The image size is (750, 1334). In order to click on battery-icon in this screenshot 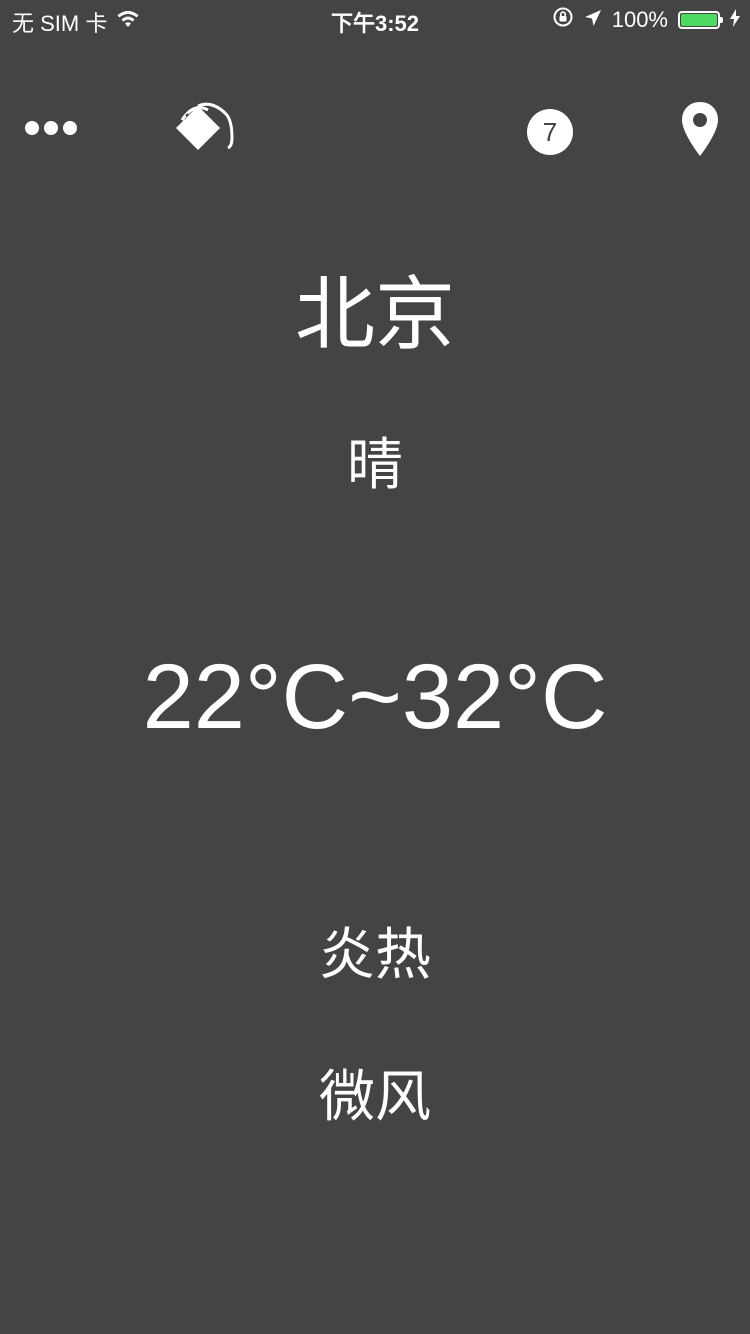, I will do `click(700, 20)`.